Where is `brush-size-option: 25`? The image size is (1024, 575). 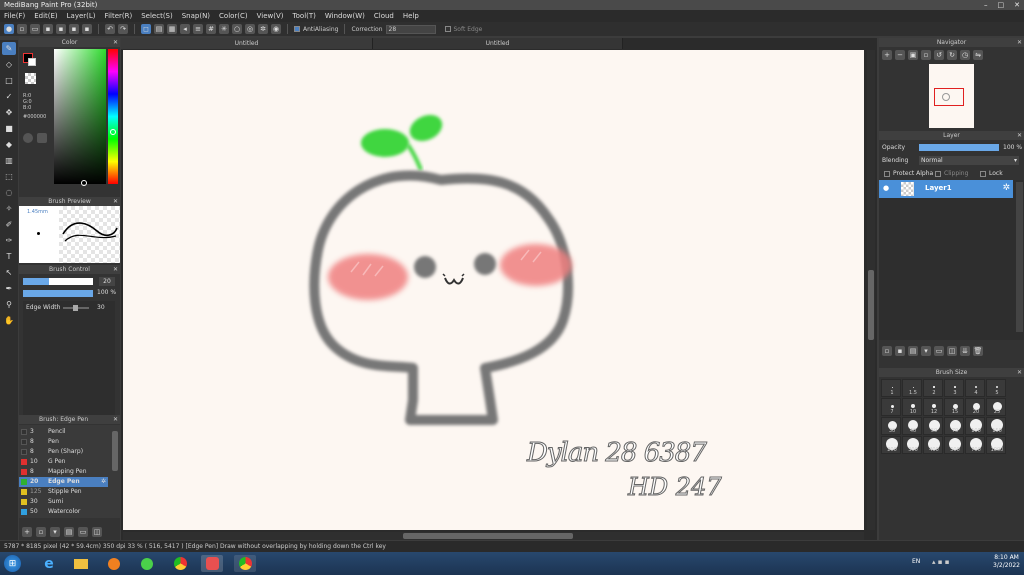
brush-size-option: 25 is located at coordinates (996, 407).